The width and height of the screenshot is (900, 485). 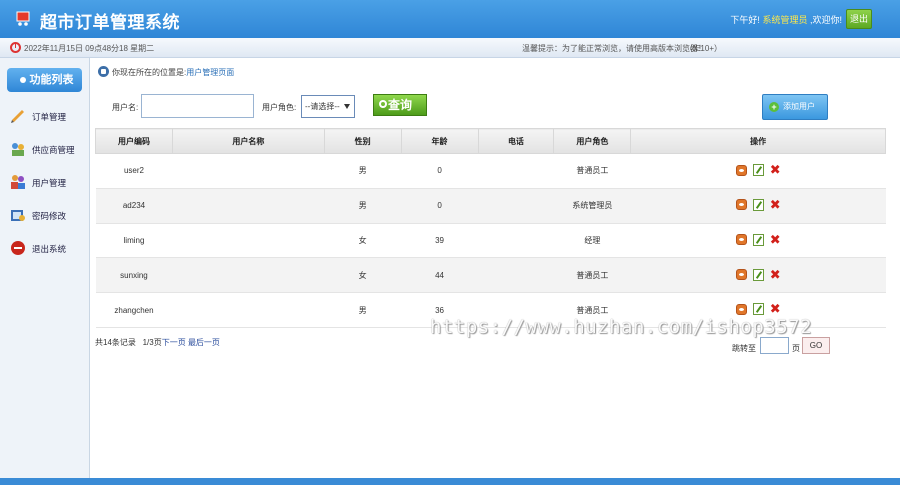 What do you see at coordinates (152, 342) in the screenshot?
I see `page-count: 1/3页` at bounding box center [152, 342].